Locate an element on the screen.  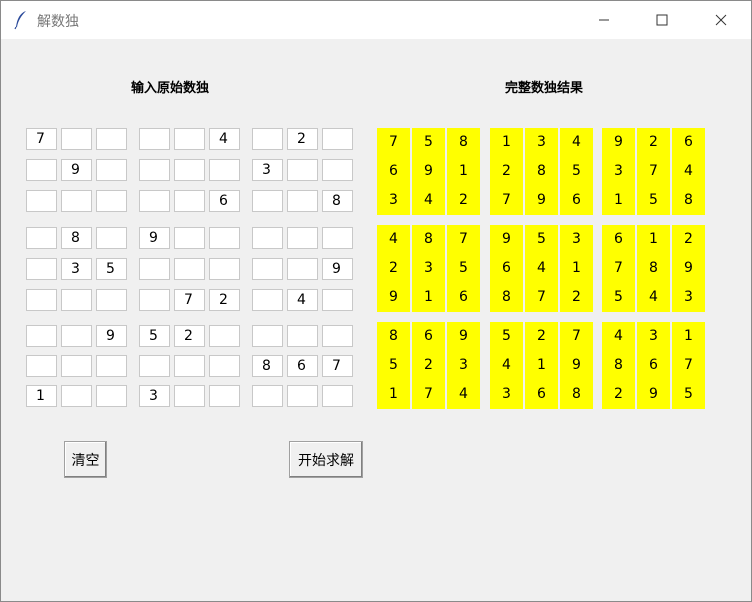
solve-button: 开始求解 is located at coordinates (326, 459).